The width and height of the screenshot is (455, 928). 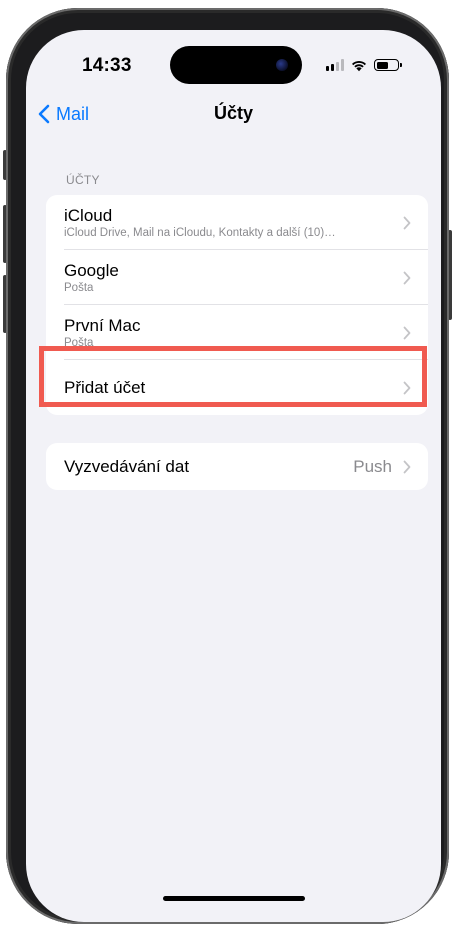 I want to click on account-row-google: Google Pošta, so click(x=237, y=277).